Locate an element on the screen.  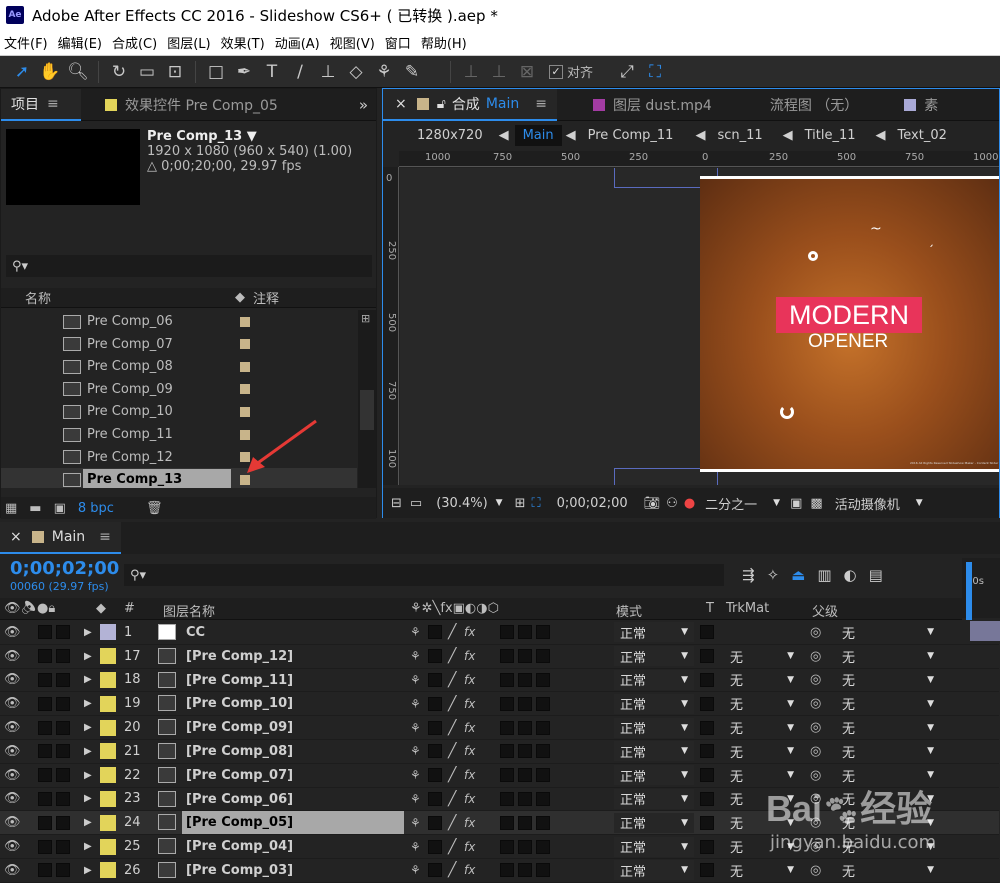
tab-project: 项目 ≡ is located at coordinates (41, 104).